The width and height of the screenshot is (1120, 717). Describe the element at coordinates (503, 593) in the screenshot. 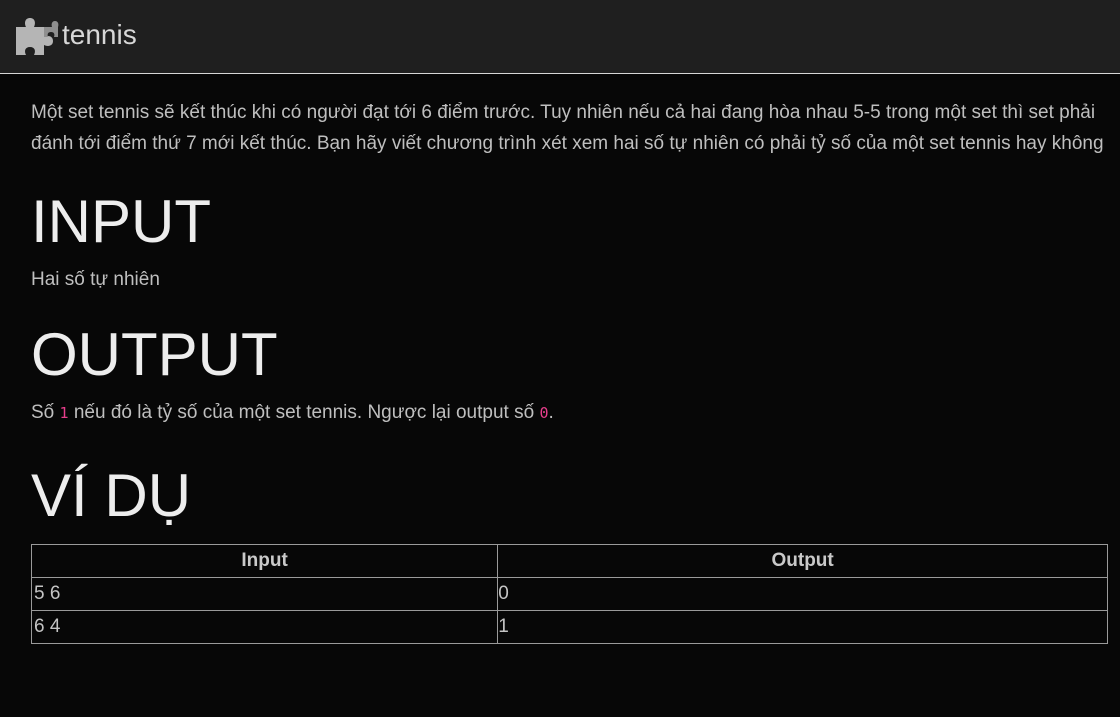

I see `example-output-value: 0` at that location.